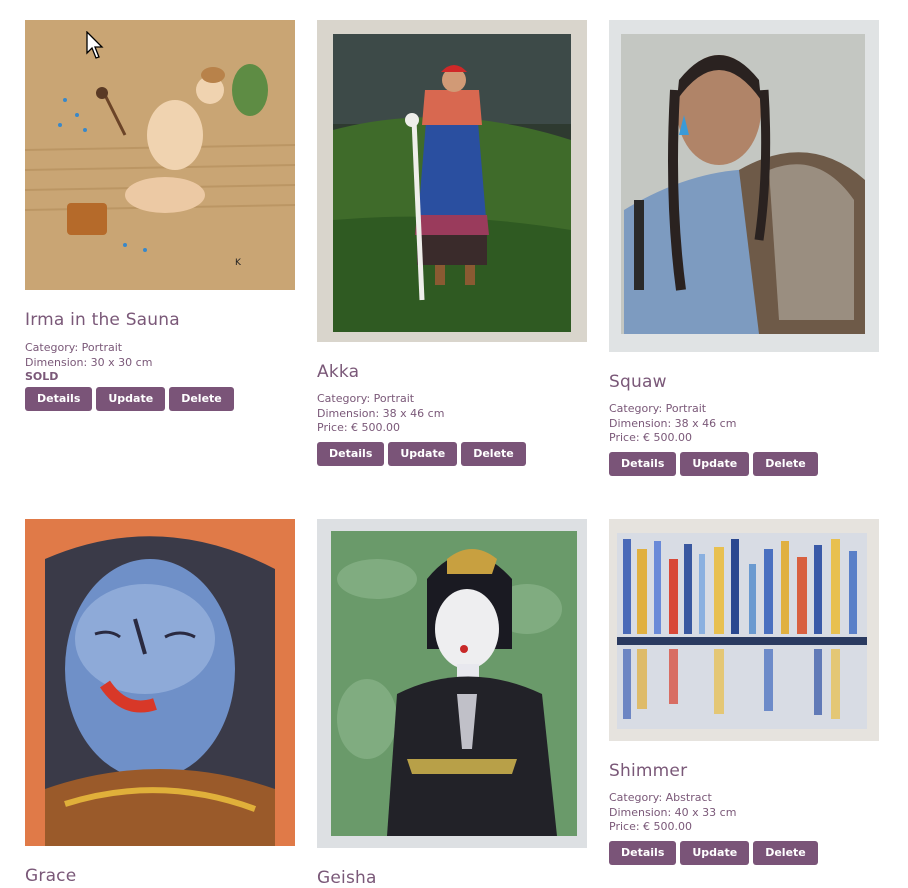 This screenshot has width=908, height=888. Describe the element at coordinates (347, 878) in the screenshot. I see `artwork-title: Geisha` at that location.